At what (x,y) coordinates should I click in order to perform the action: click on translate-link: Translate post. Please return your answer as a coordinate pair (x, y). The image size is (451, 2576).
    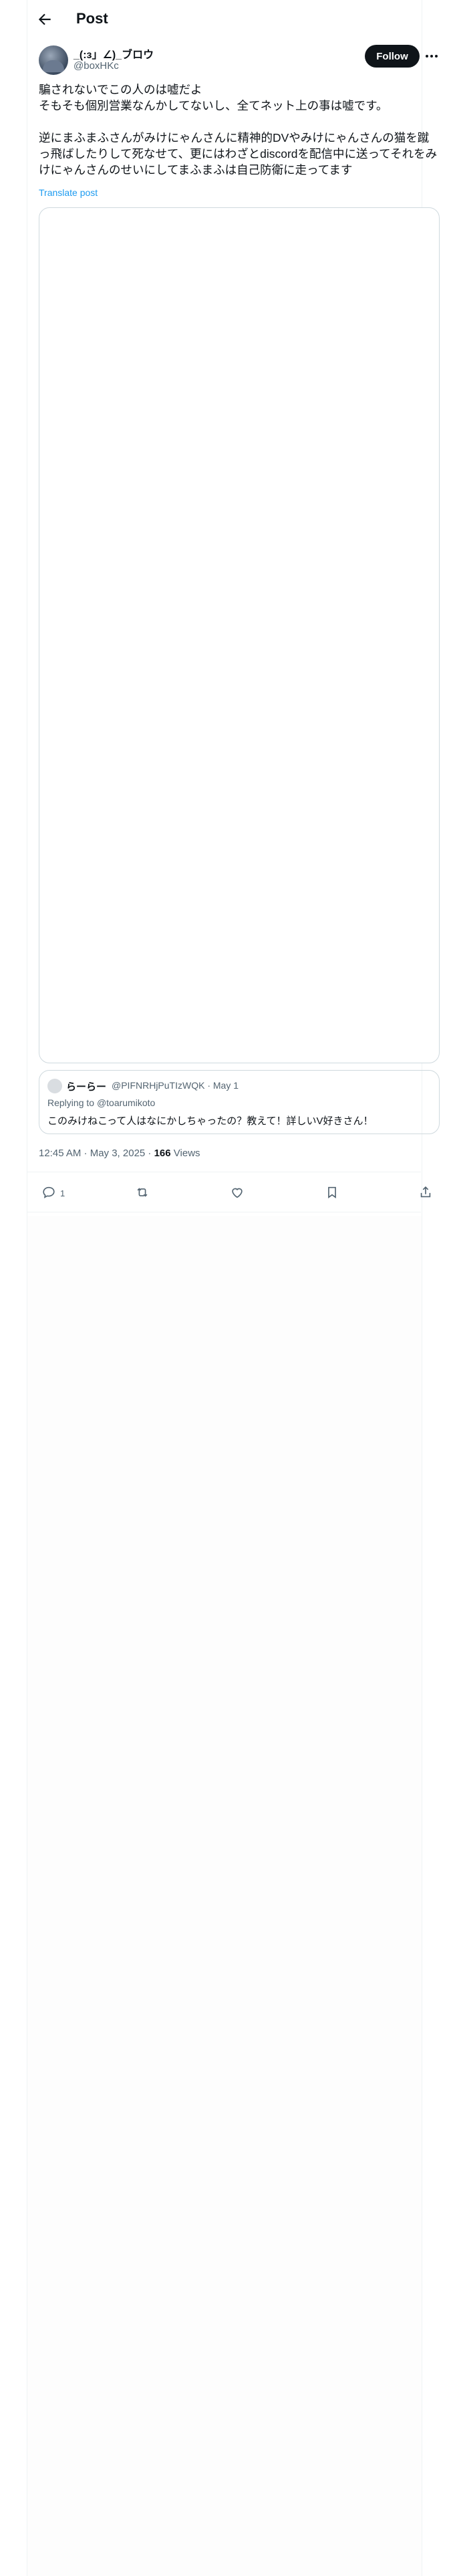
    Looking at the image, I should click on (68, 193).